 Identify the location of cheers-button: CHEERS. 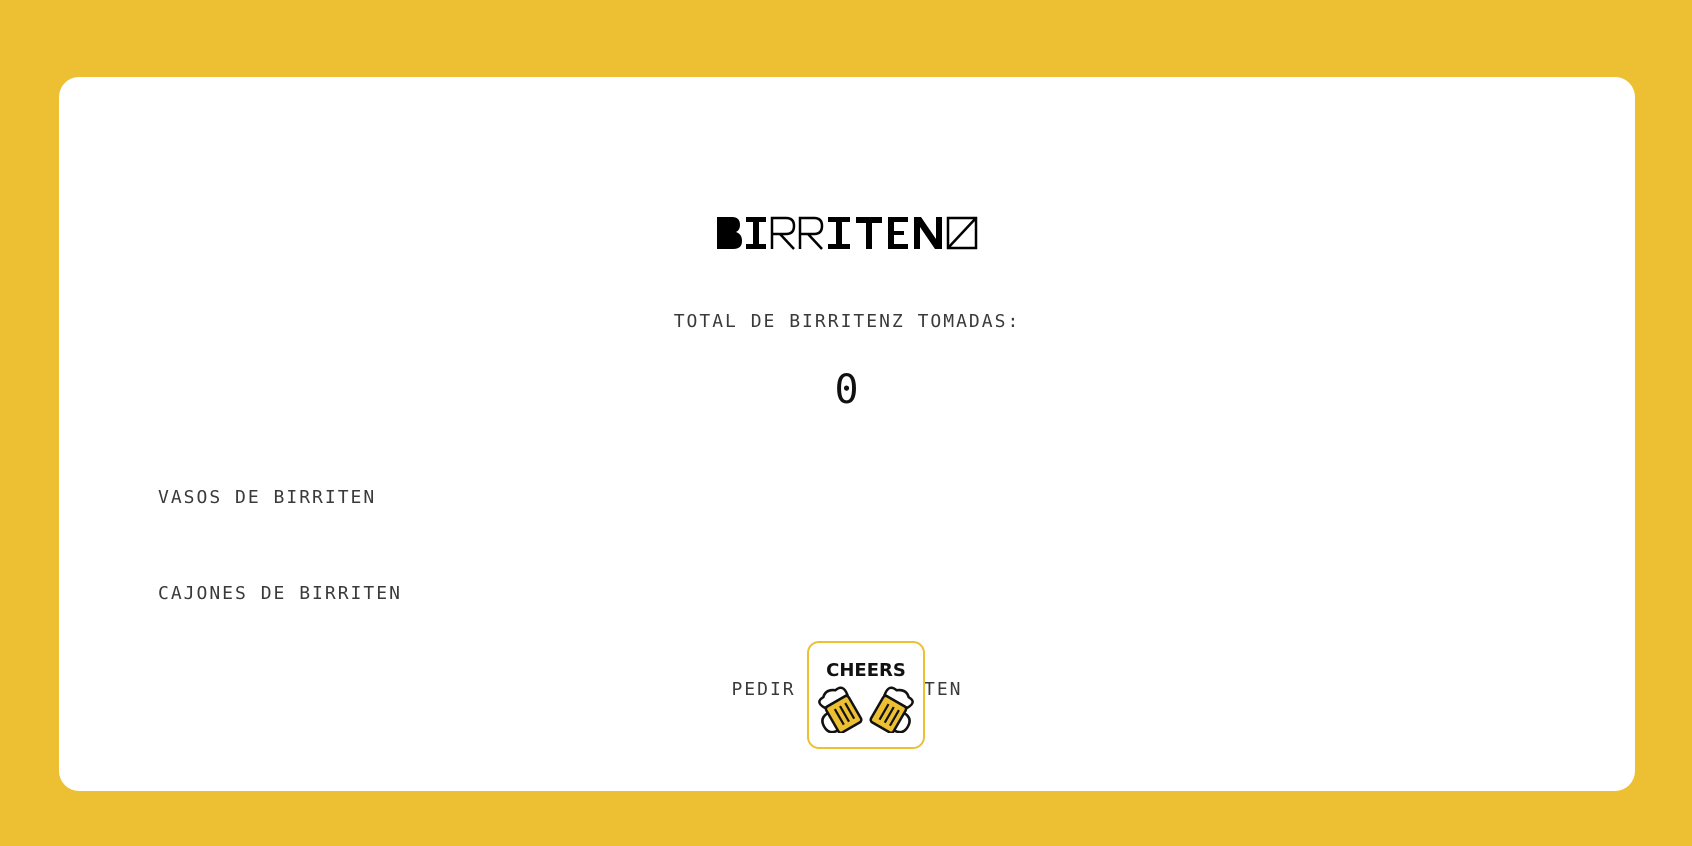
(866, 695).